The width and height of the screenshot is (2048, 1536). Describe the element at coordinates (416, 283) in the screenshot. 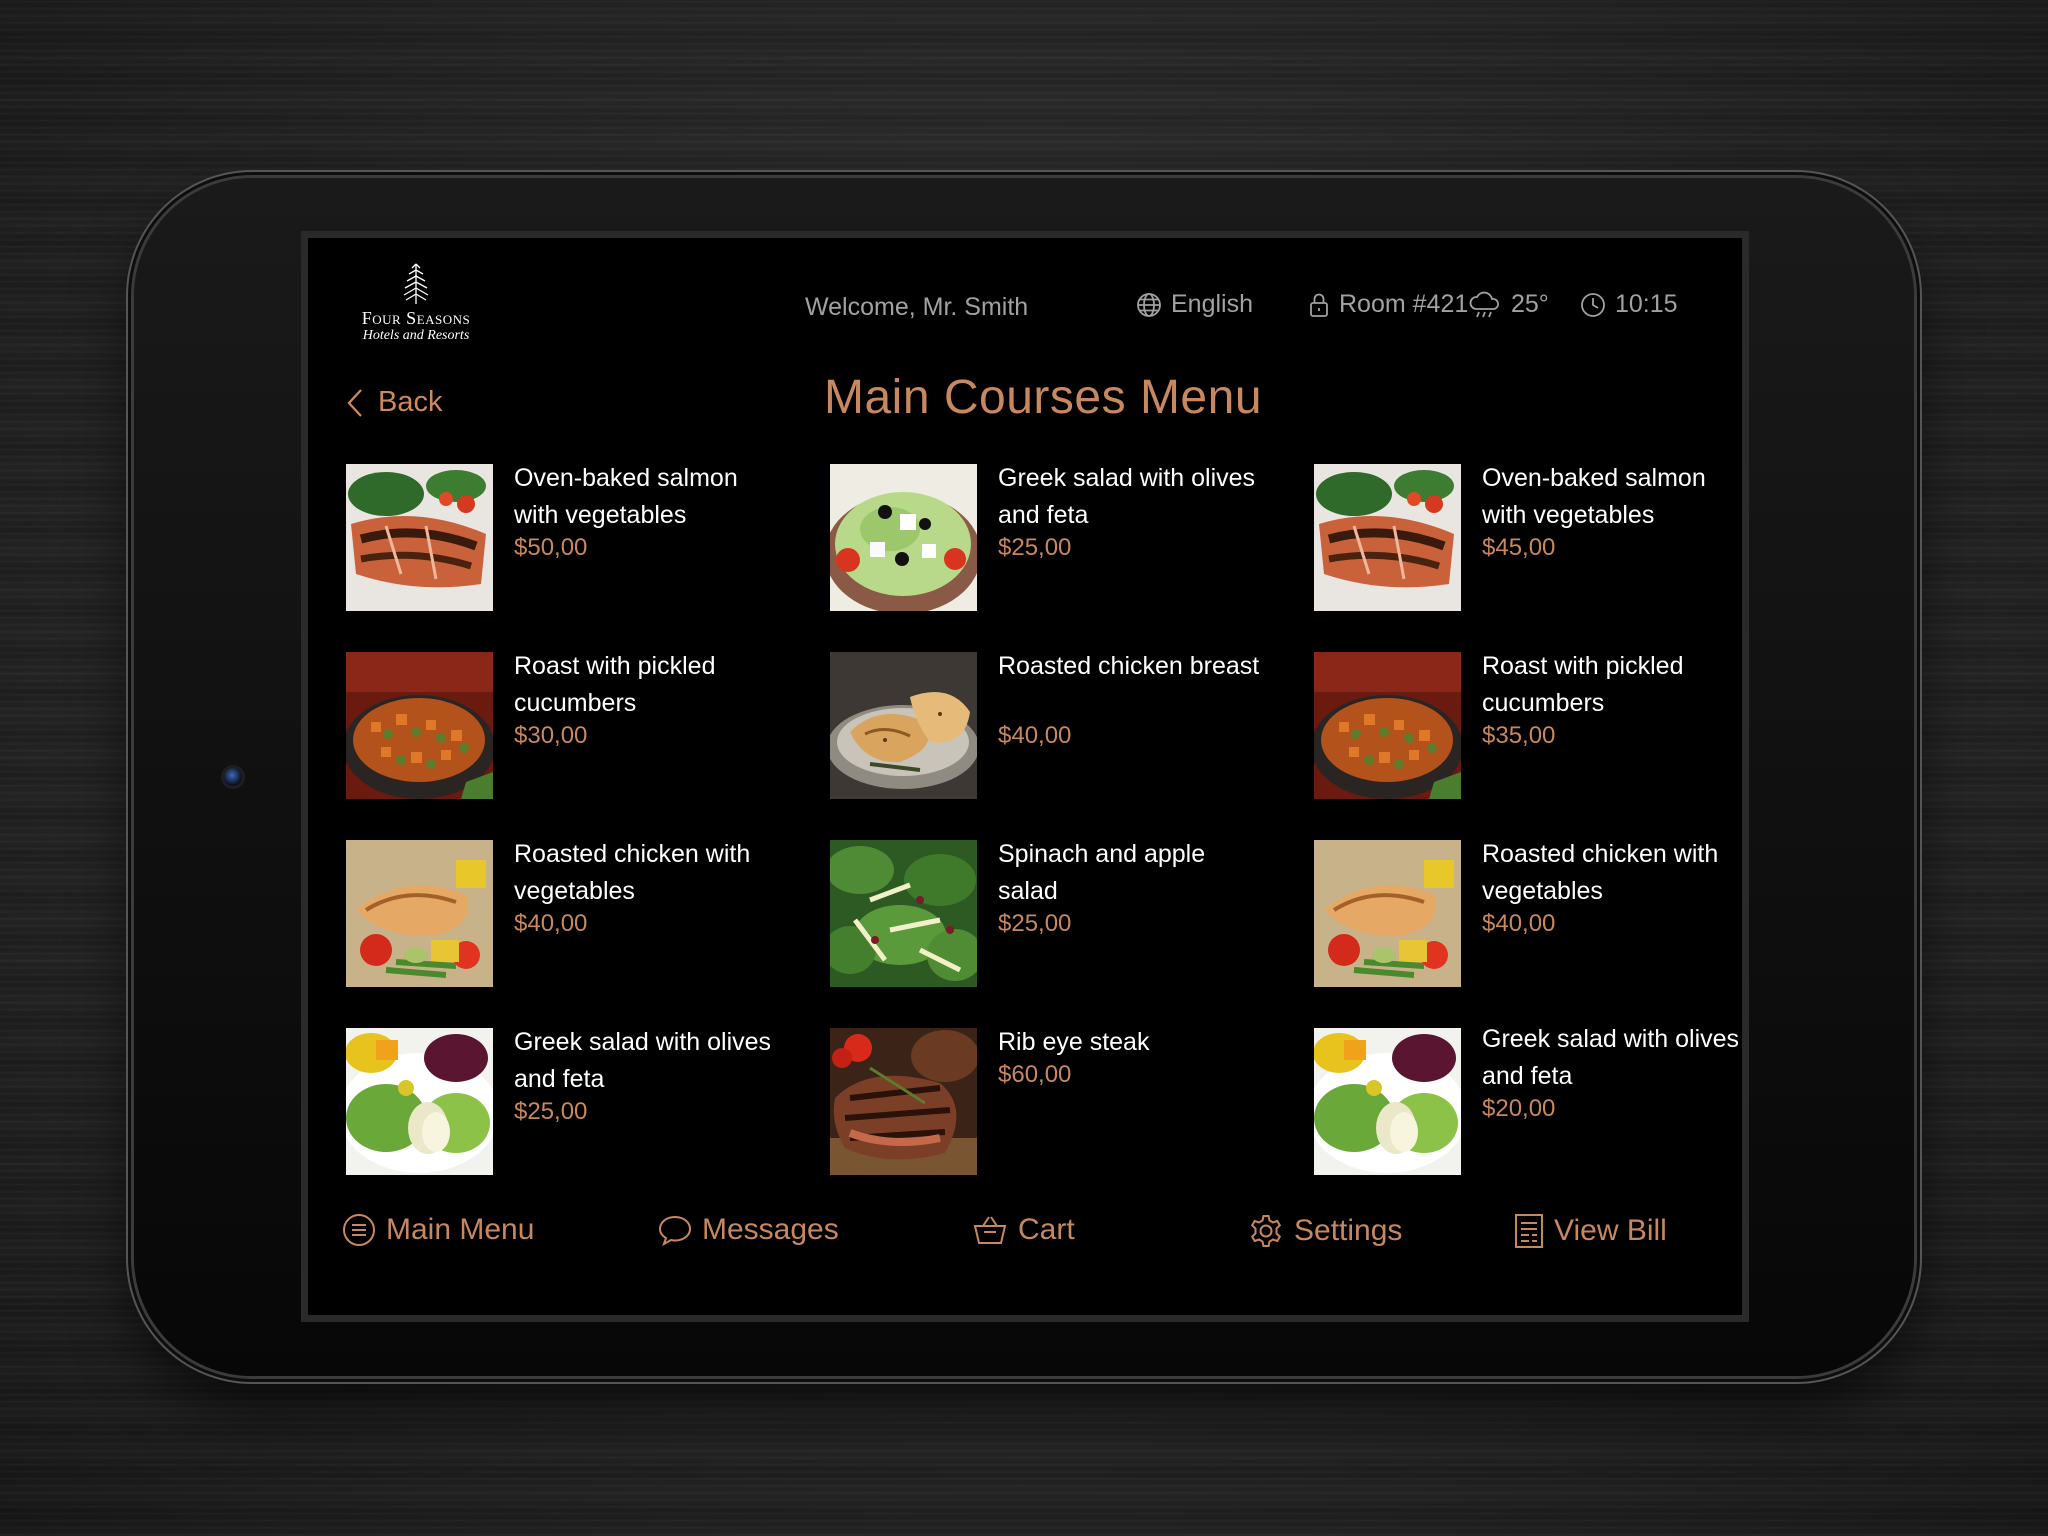

I see `tree-logo-icon` at that location.